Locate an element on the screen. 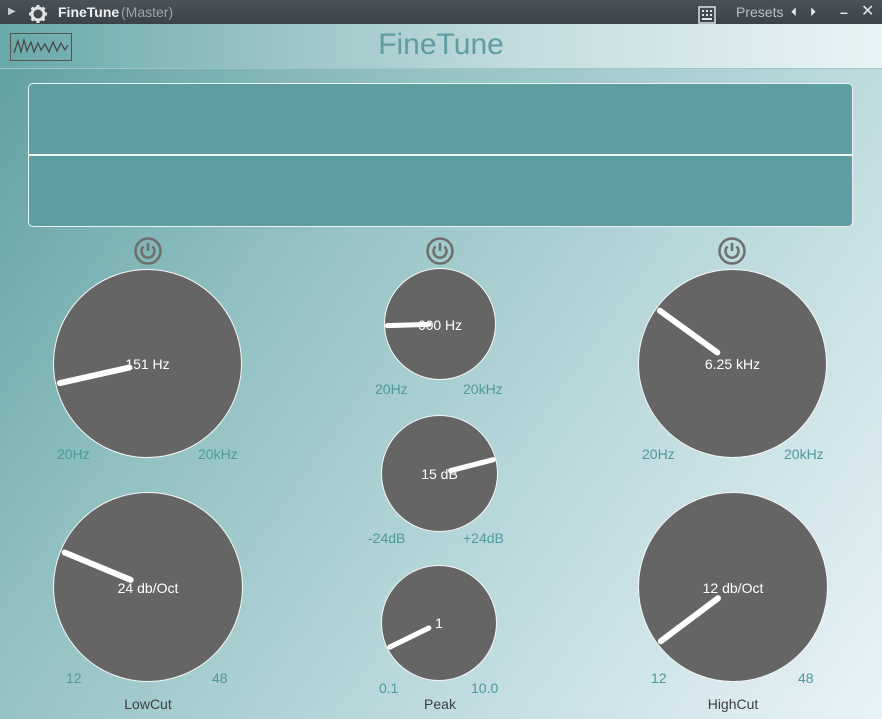  gear-icon is located at coordinates (38, 14).